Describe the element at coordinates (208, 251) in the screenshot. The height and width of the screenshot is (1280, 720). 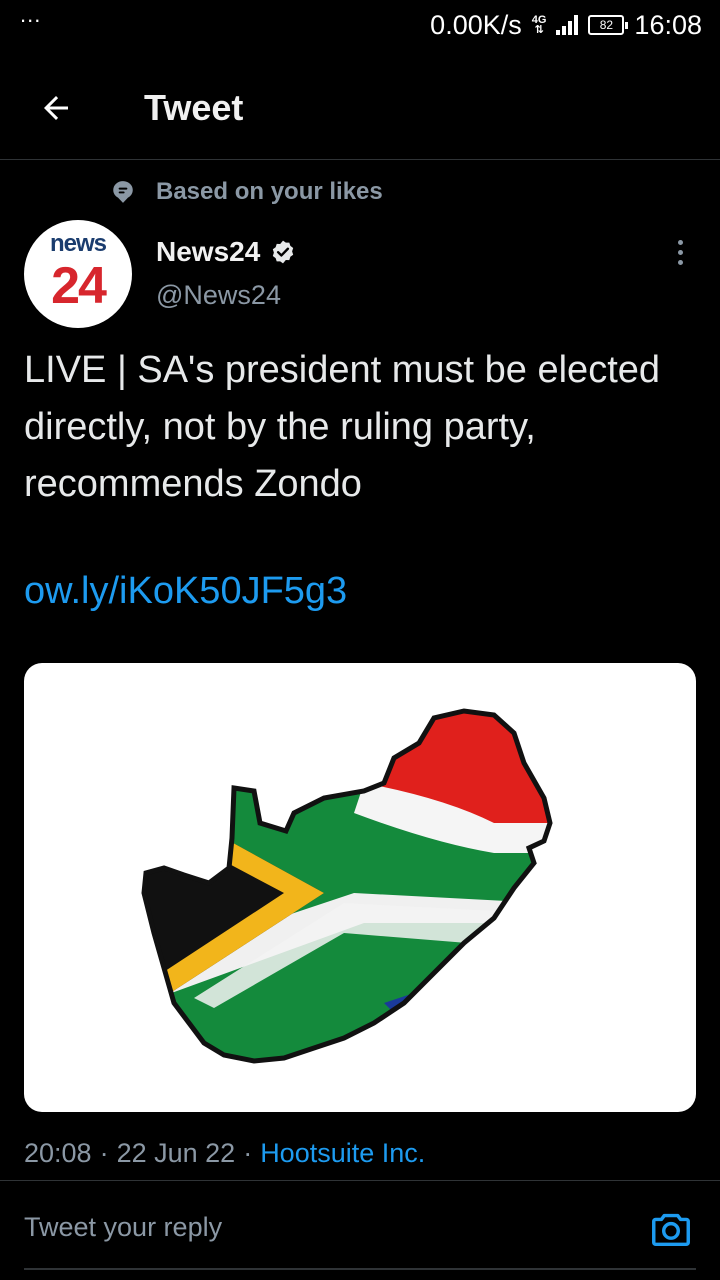
I see `author-name: News24` at that location.